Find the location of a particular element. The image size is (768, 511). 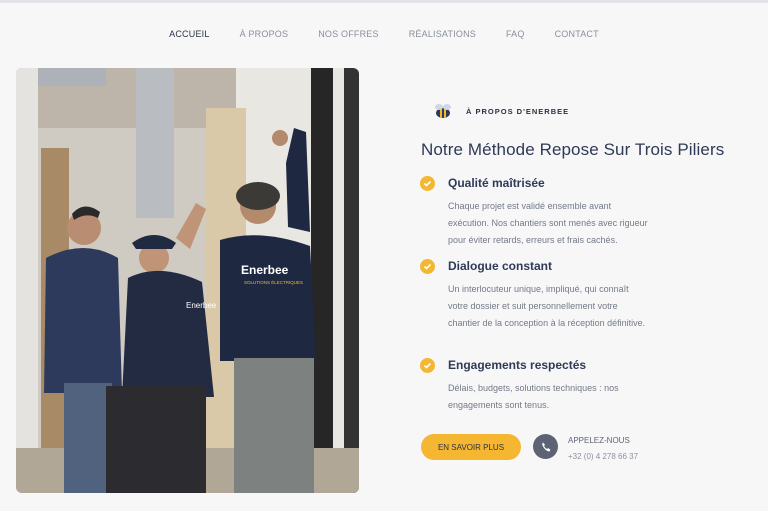

top-border is located at coordinates (384, 1).